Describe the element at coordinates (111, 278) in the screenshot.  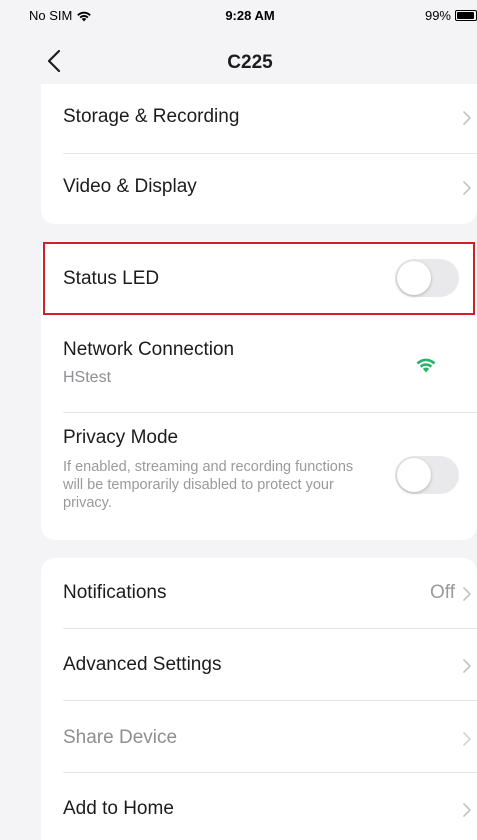
I see `status-led-label: Status LED` at that location.